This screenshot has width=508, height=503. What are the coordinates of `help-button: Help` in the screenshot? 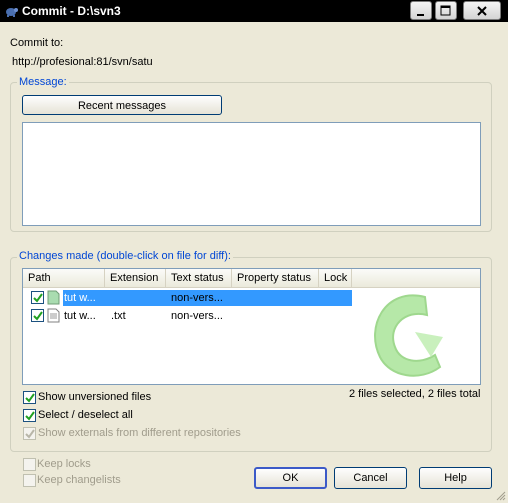 It's located at (455, 478).